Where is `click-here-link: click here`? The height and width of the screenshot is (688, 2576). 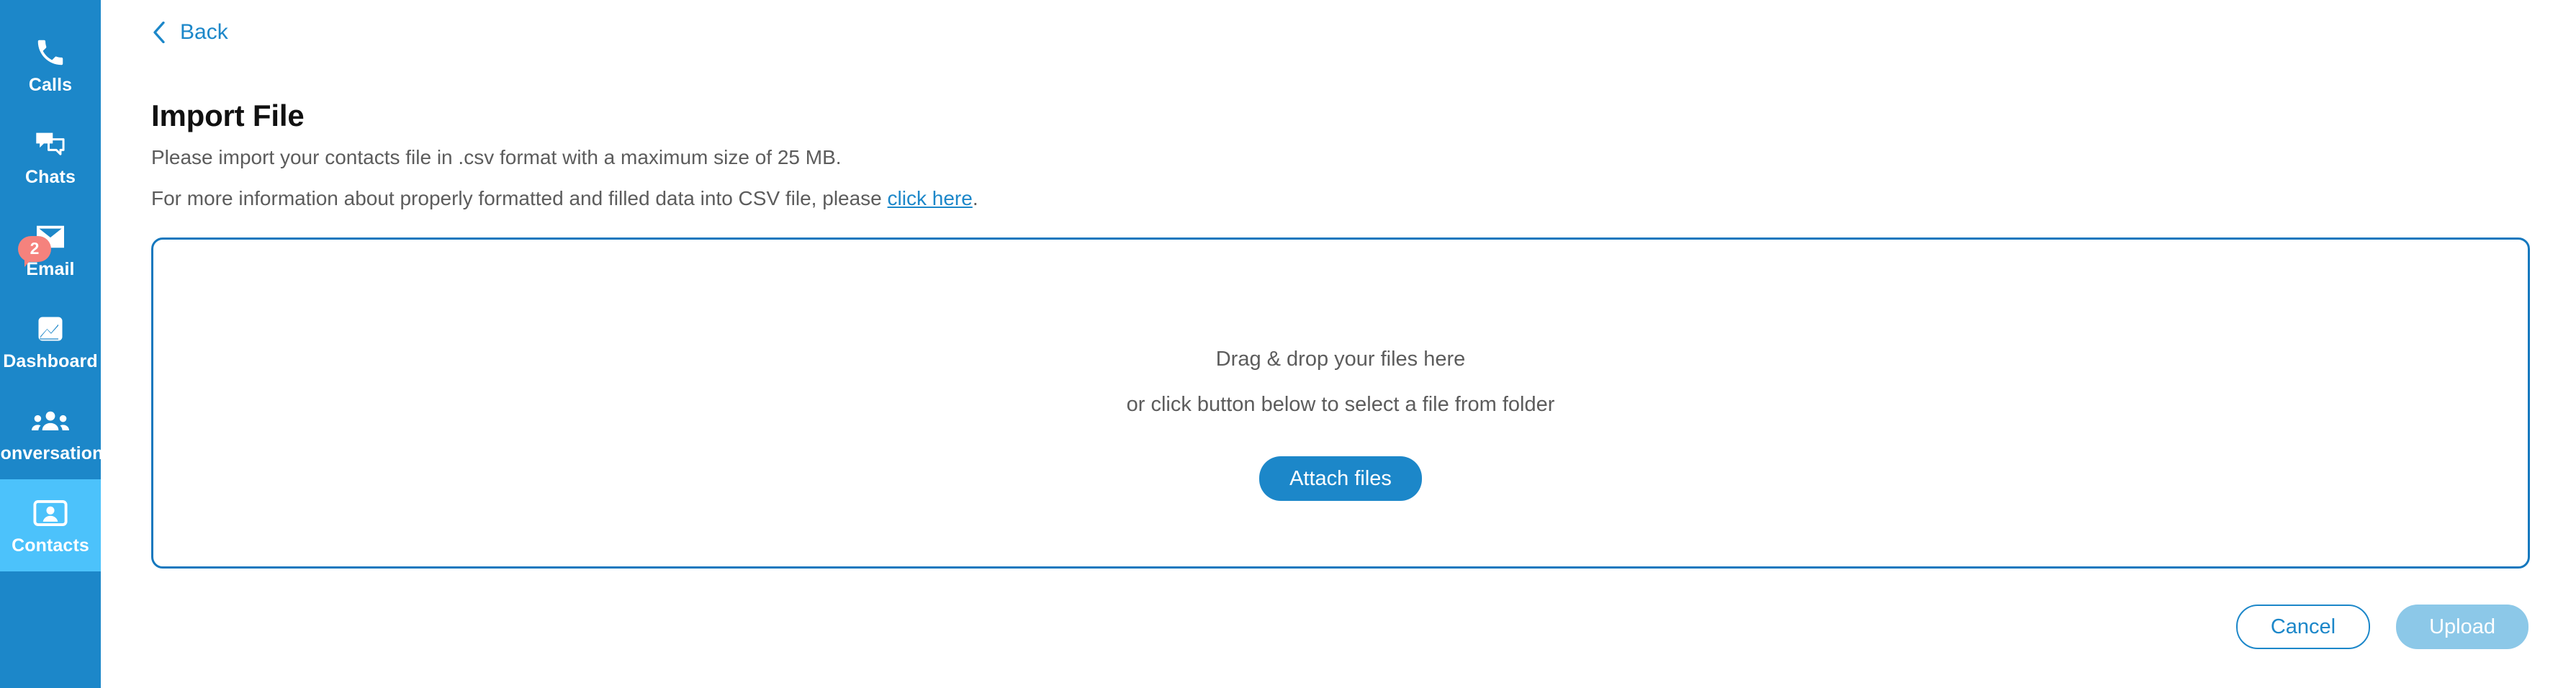 click-here-link: click here is located at coordinates (930, 198).